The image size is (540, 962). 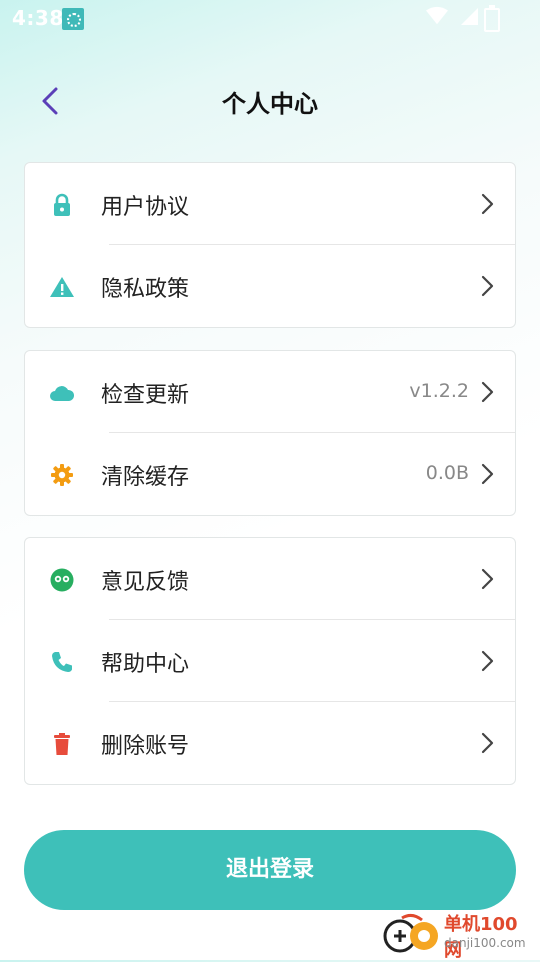 What do you see at coordinates (62, 287) in the screenshot?
I see `warning-icon` at bounding box center [62, 287].